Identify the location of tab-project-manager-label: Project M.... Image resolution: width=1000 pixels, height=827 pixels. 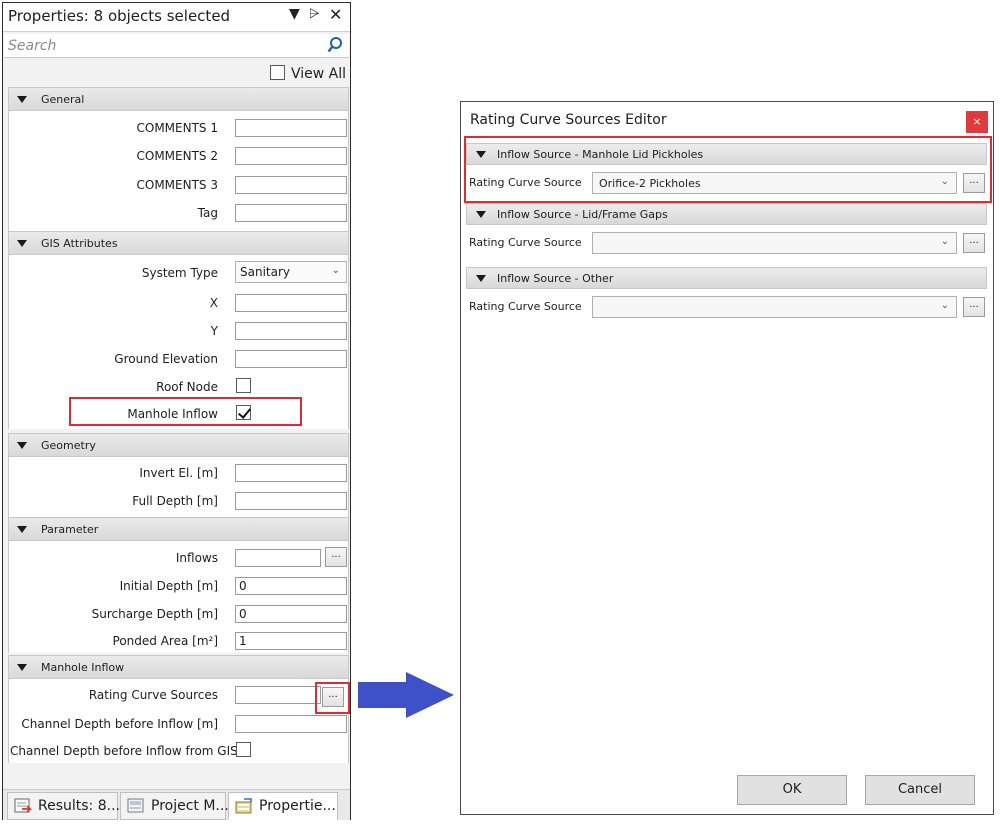
(190, 806).